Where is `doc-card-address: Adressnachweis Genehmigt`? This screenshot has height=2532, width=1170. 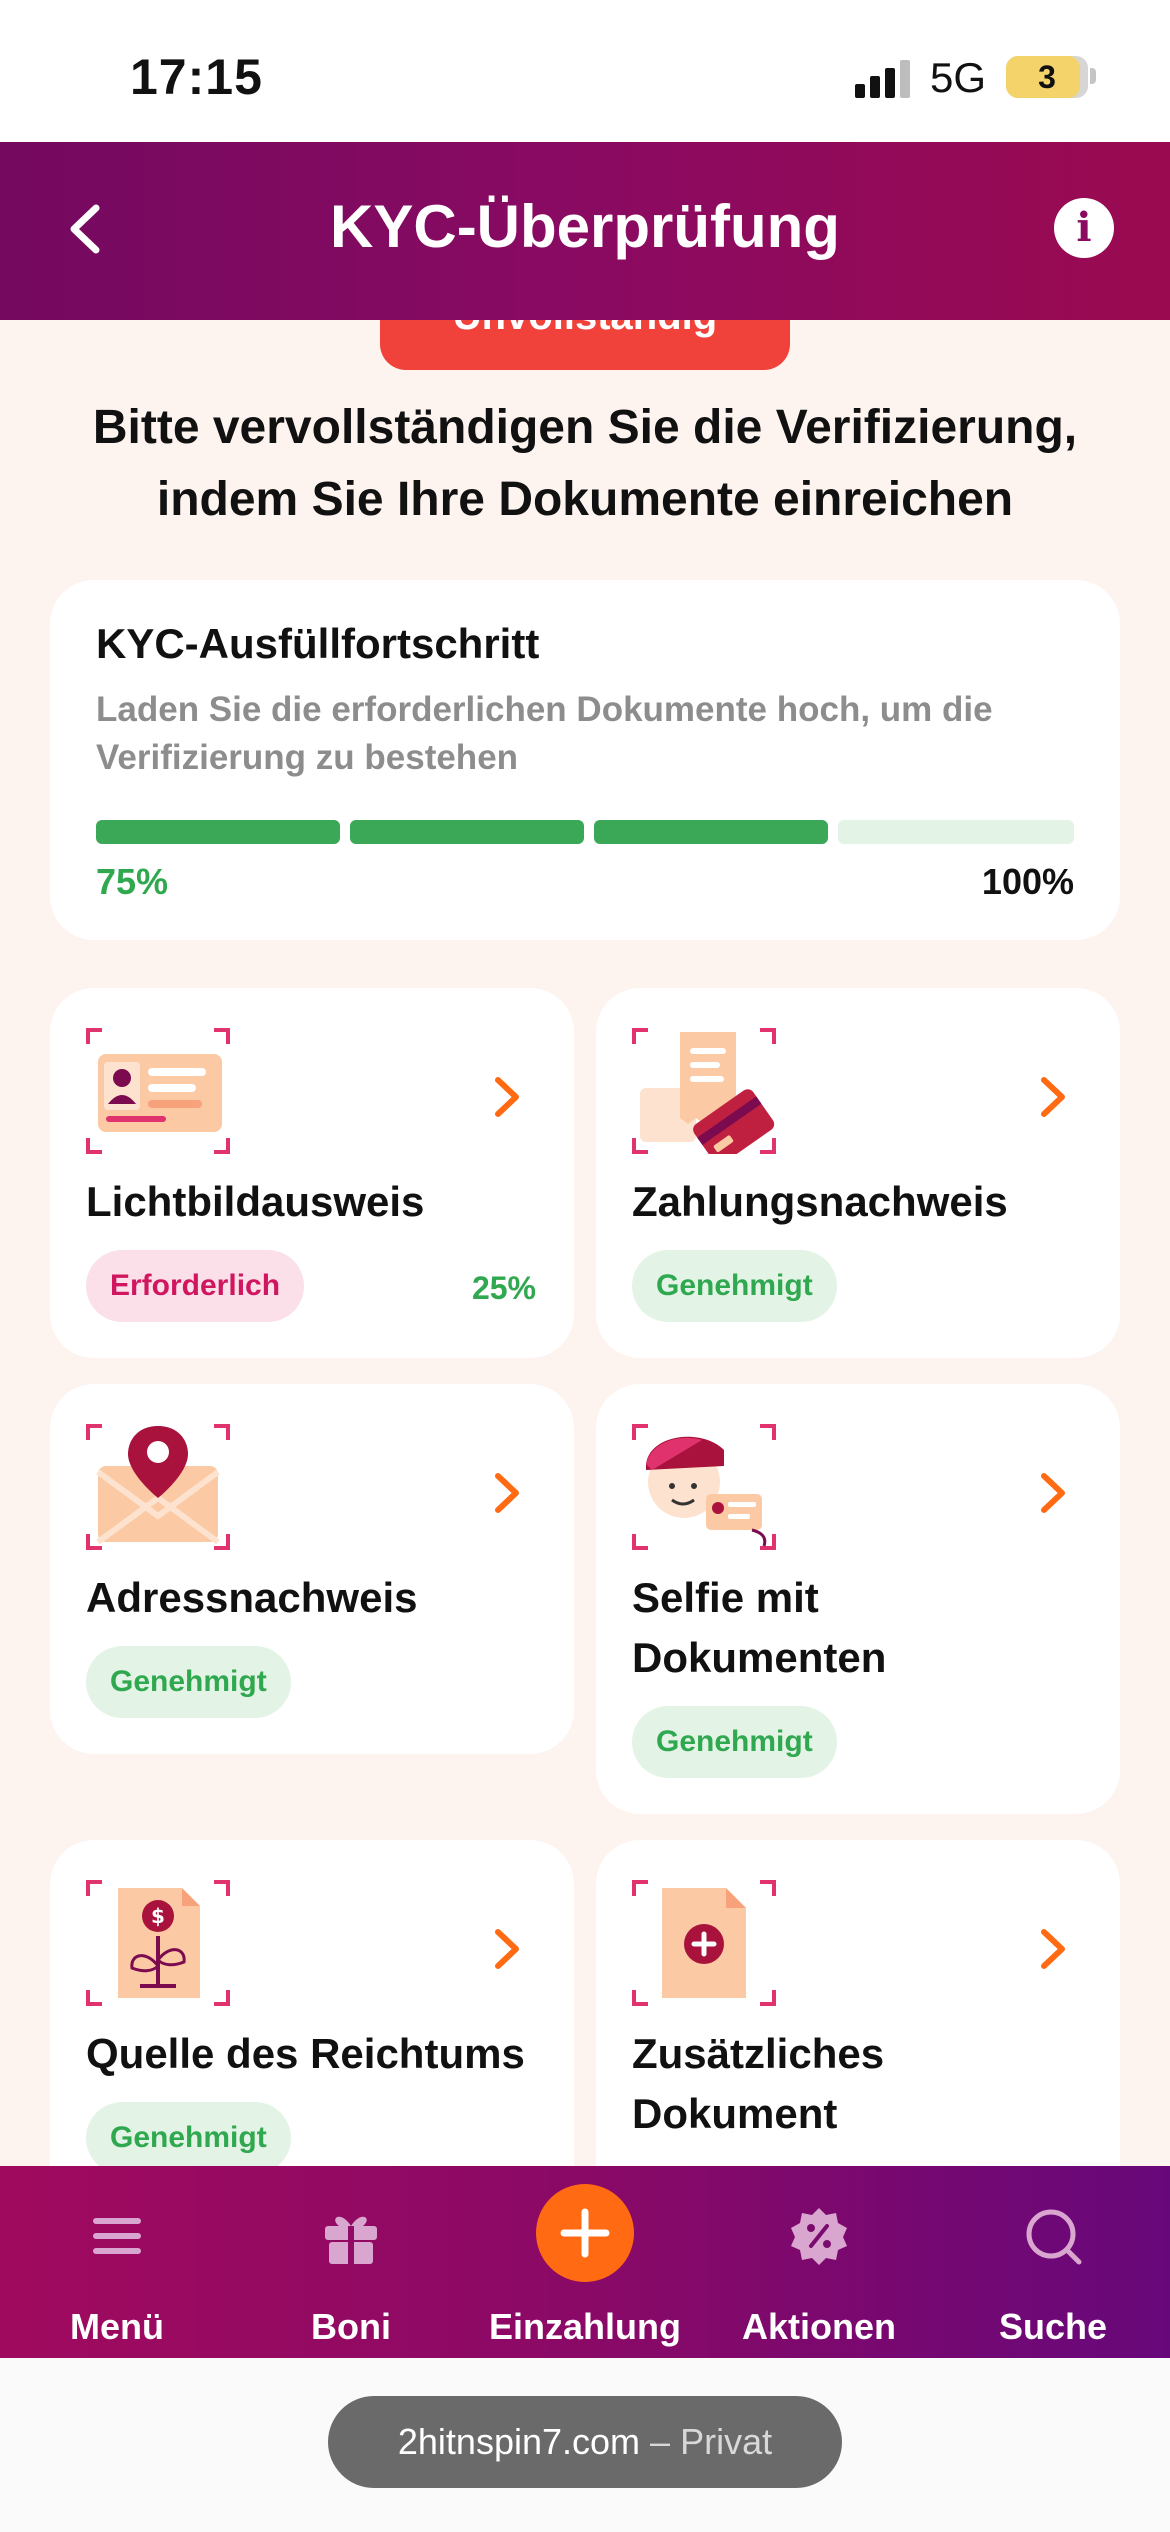 doc-card-address: Adressnachweis Genehmigt is located at coordinates (312, 1569).